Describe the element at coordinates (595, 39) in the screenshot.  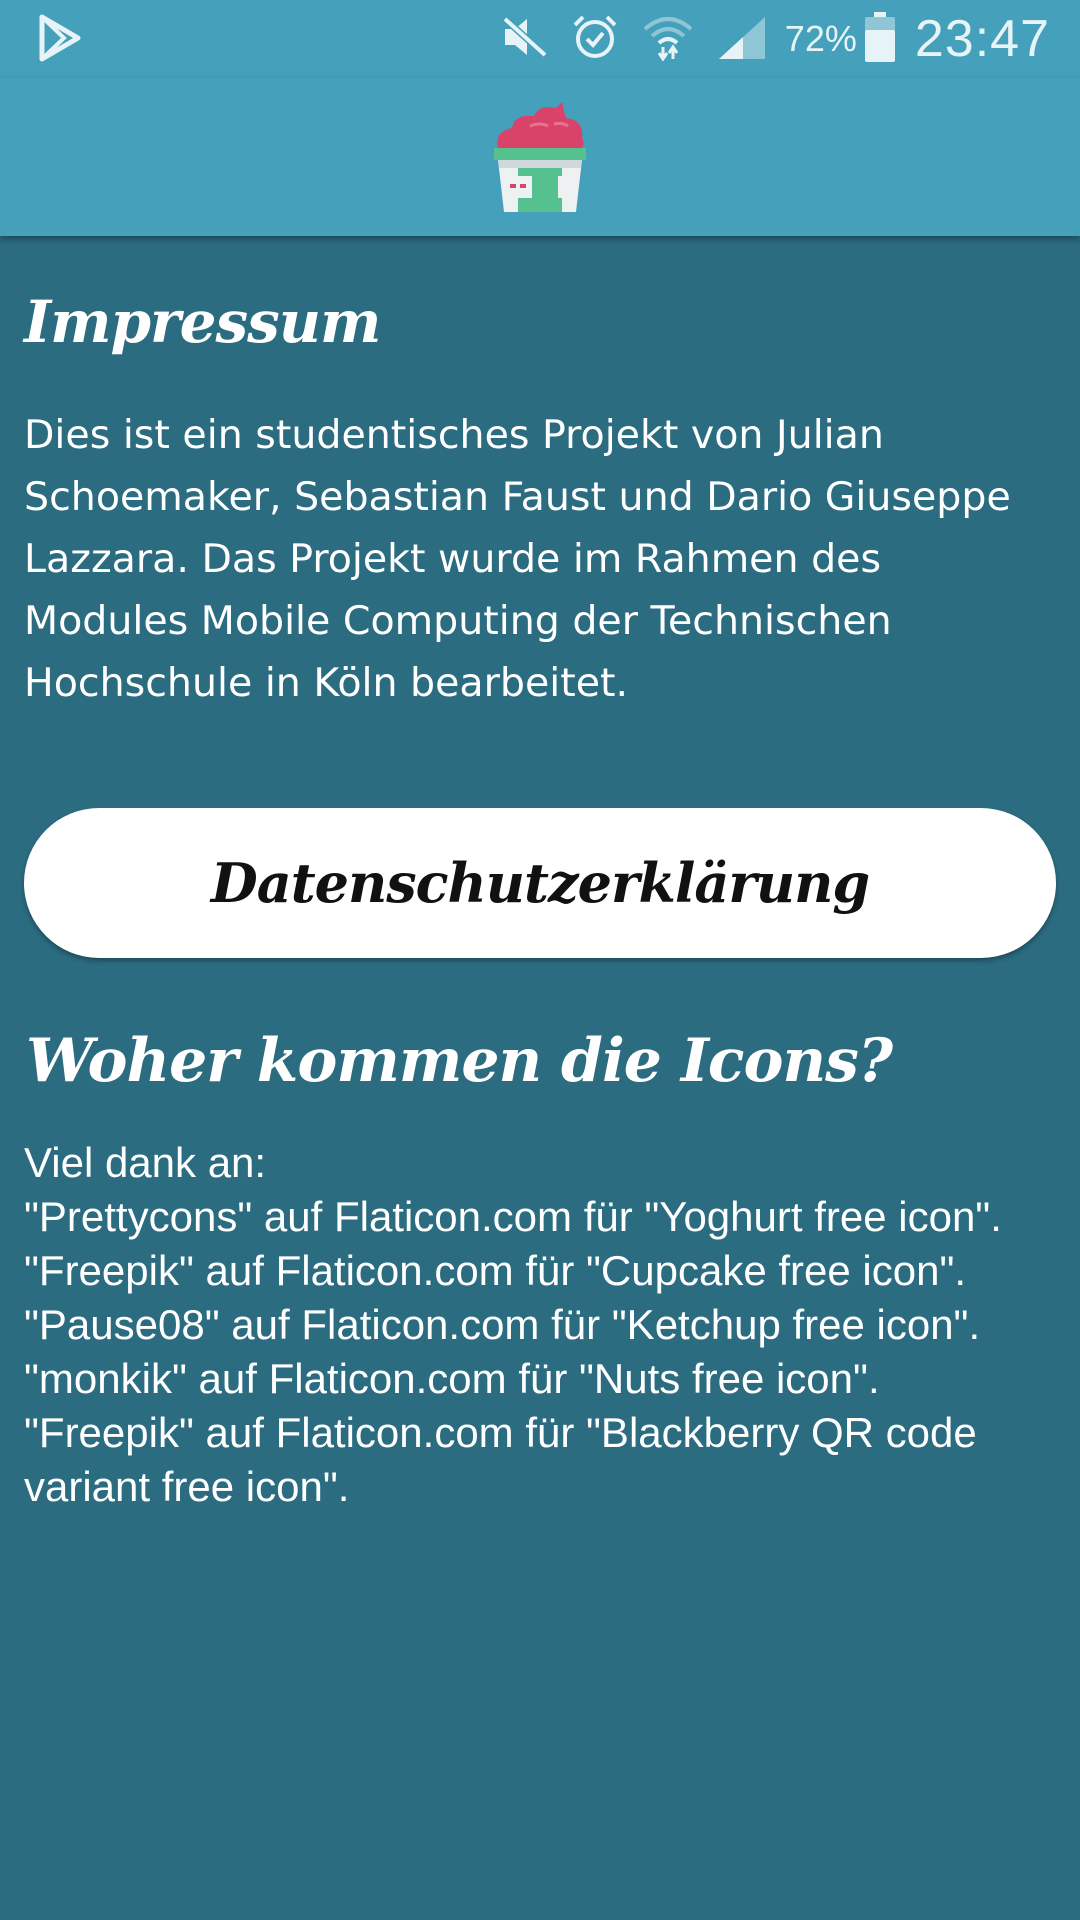
I see `alarm-icon` at that location.